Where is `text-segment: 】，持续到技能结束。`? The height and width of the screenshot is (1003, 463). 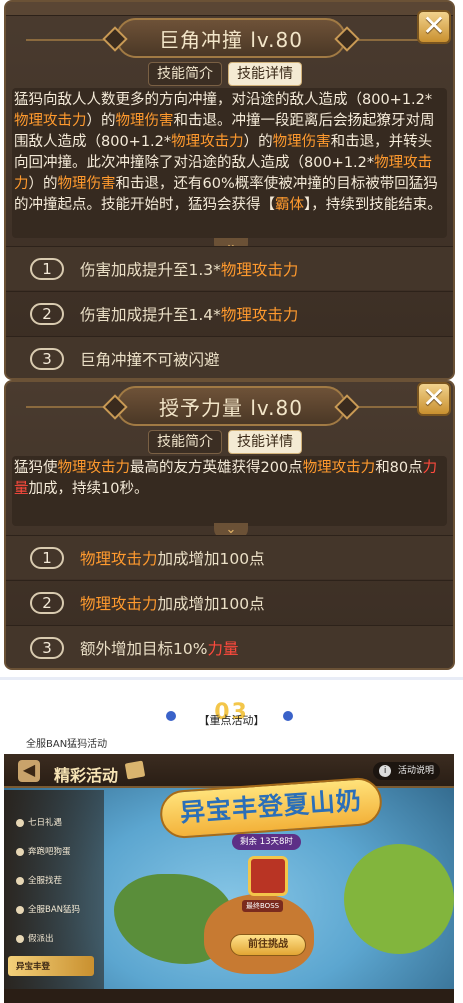 text-segment: 】，持续到技能结束。 is located at coordinates (373, 205).